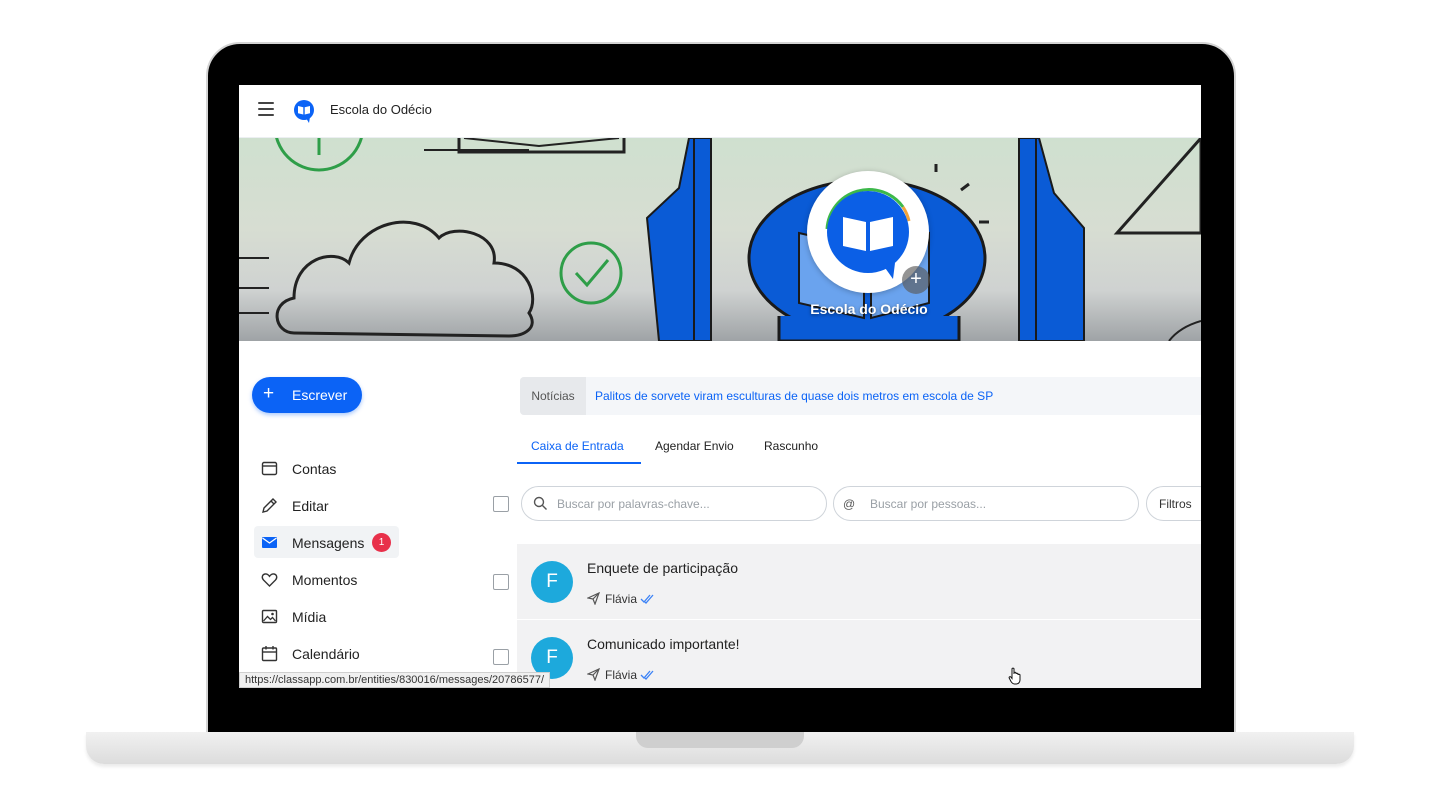  Describe the element at coordinates (266, 109) in the screenshot. I see `hamburger-menu-icon` at that location.